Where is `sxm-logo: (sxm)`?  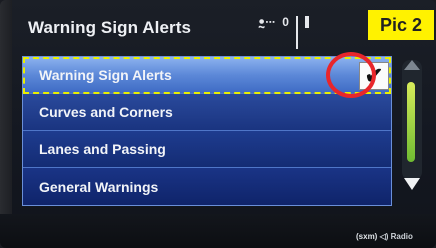 sxm-logo: (sxm) is located at coordinates (367, 236).